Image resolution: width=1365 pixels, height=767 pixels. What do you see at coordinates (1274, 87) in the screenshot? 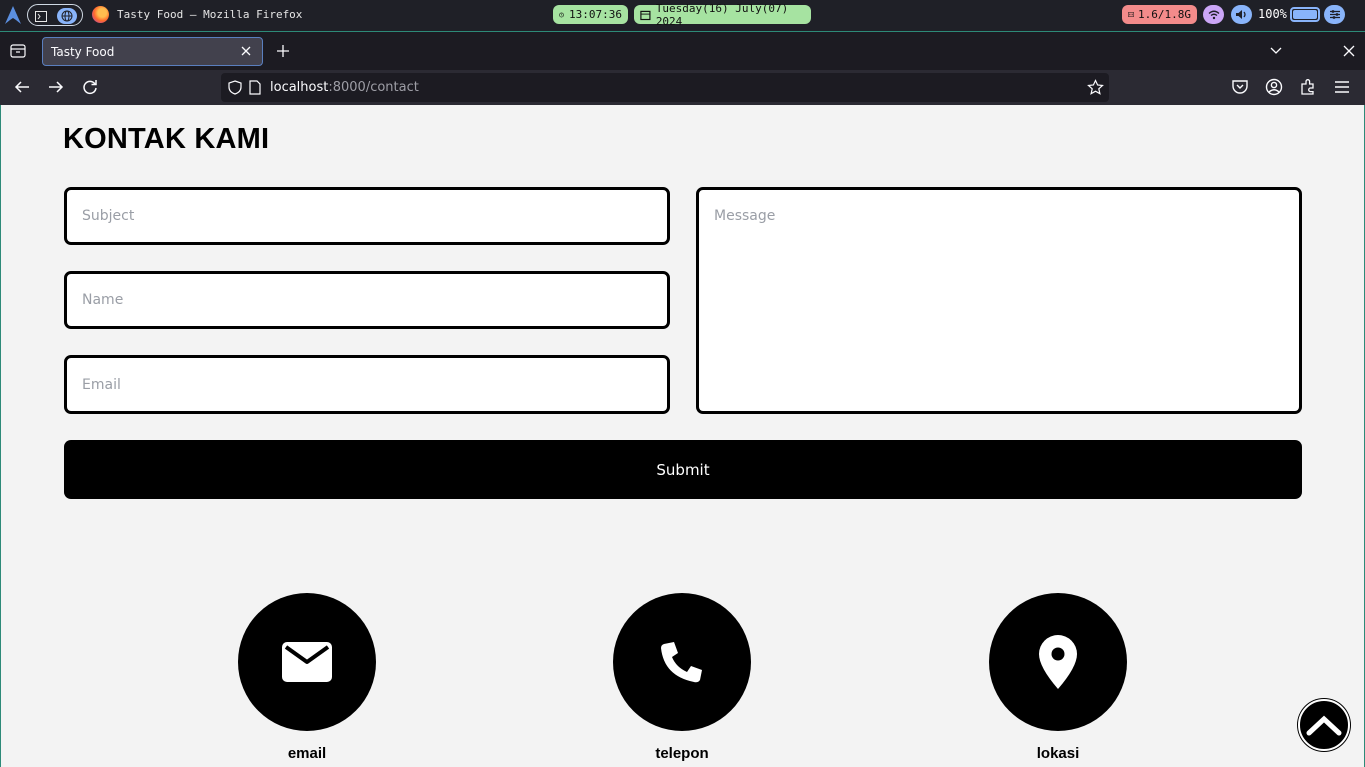
I see `account-icon` at bounding box center [1274, 87].